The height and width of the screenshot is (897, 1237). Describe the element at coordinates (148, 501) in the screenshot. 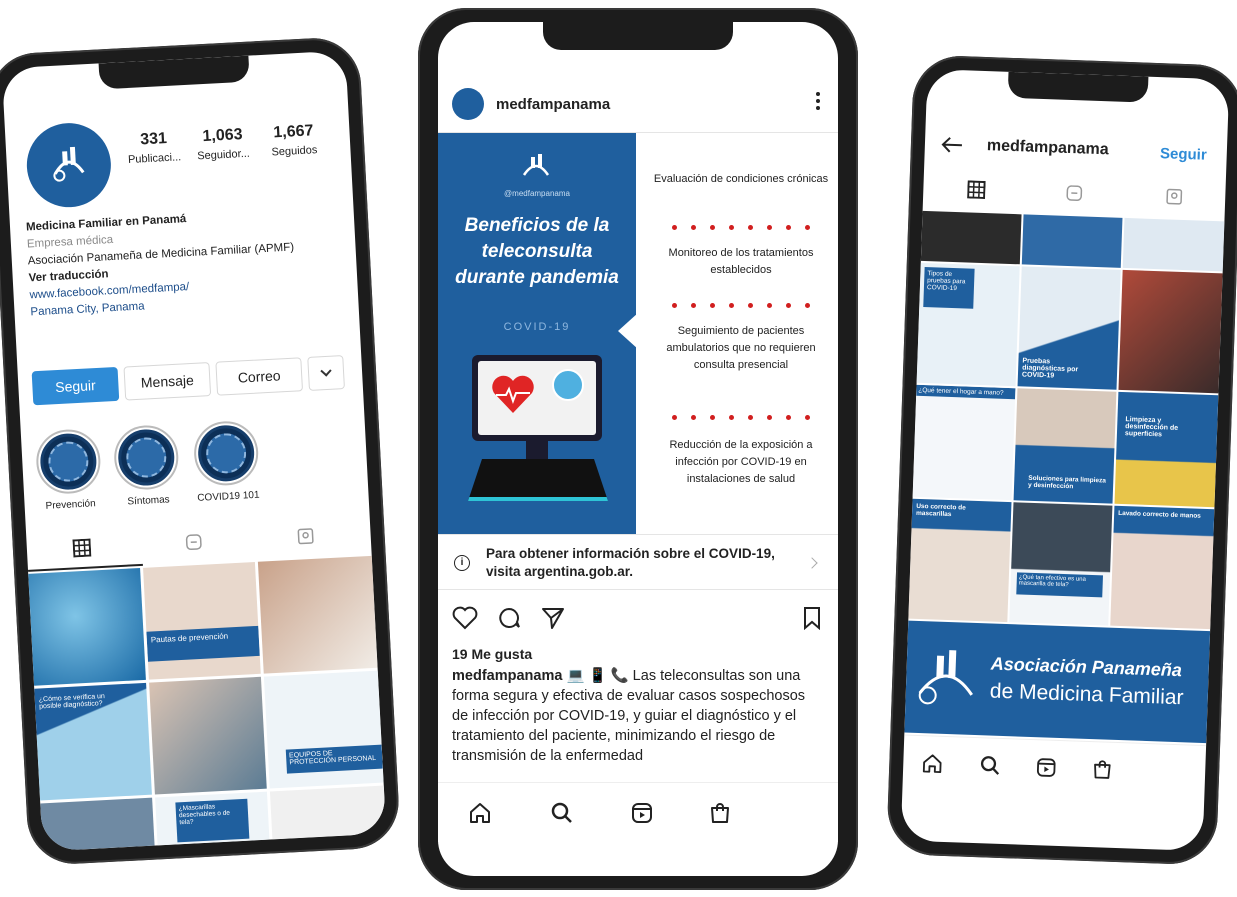

I see `highlight-label: Síntomas` at that location.